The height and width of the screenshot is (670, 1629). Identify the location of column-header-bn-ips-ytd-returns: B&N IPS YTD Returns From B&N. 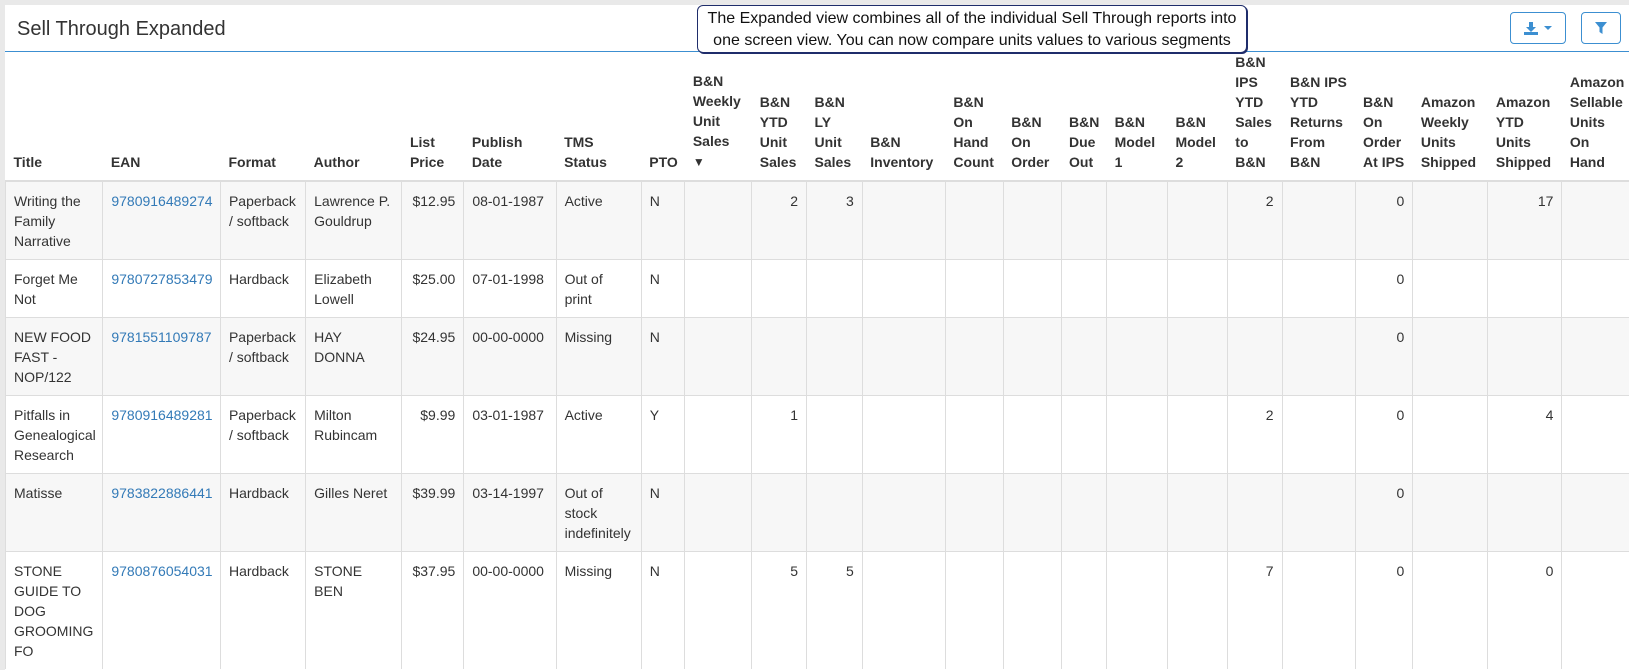
(1319, 117).